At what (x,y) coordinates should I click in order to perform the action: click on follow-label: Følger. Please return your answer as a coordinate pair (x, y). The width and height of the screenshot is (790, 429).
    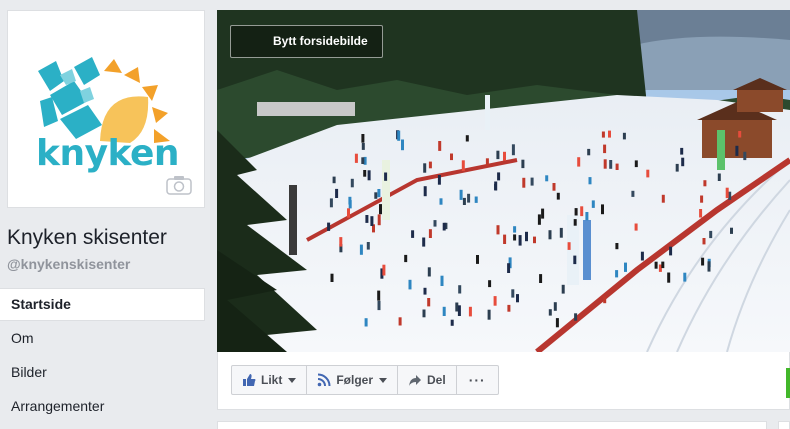
    Looking at the image, I should click on (355, 380).